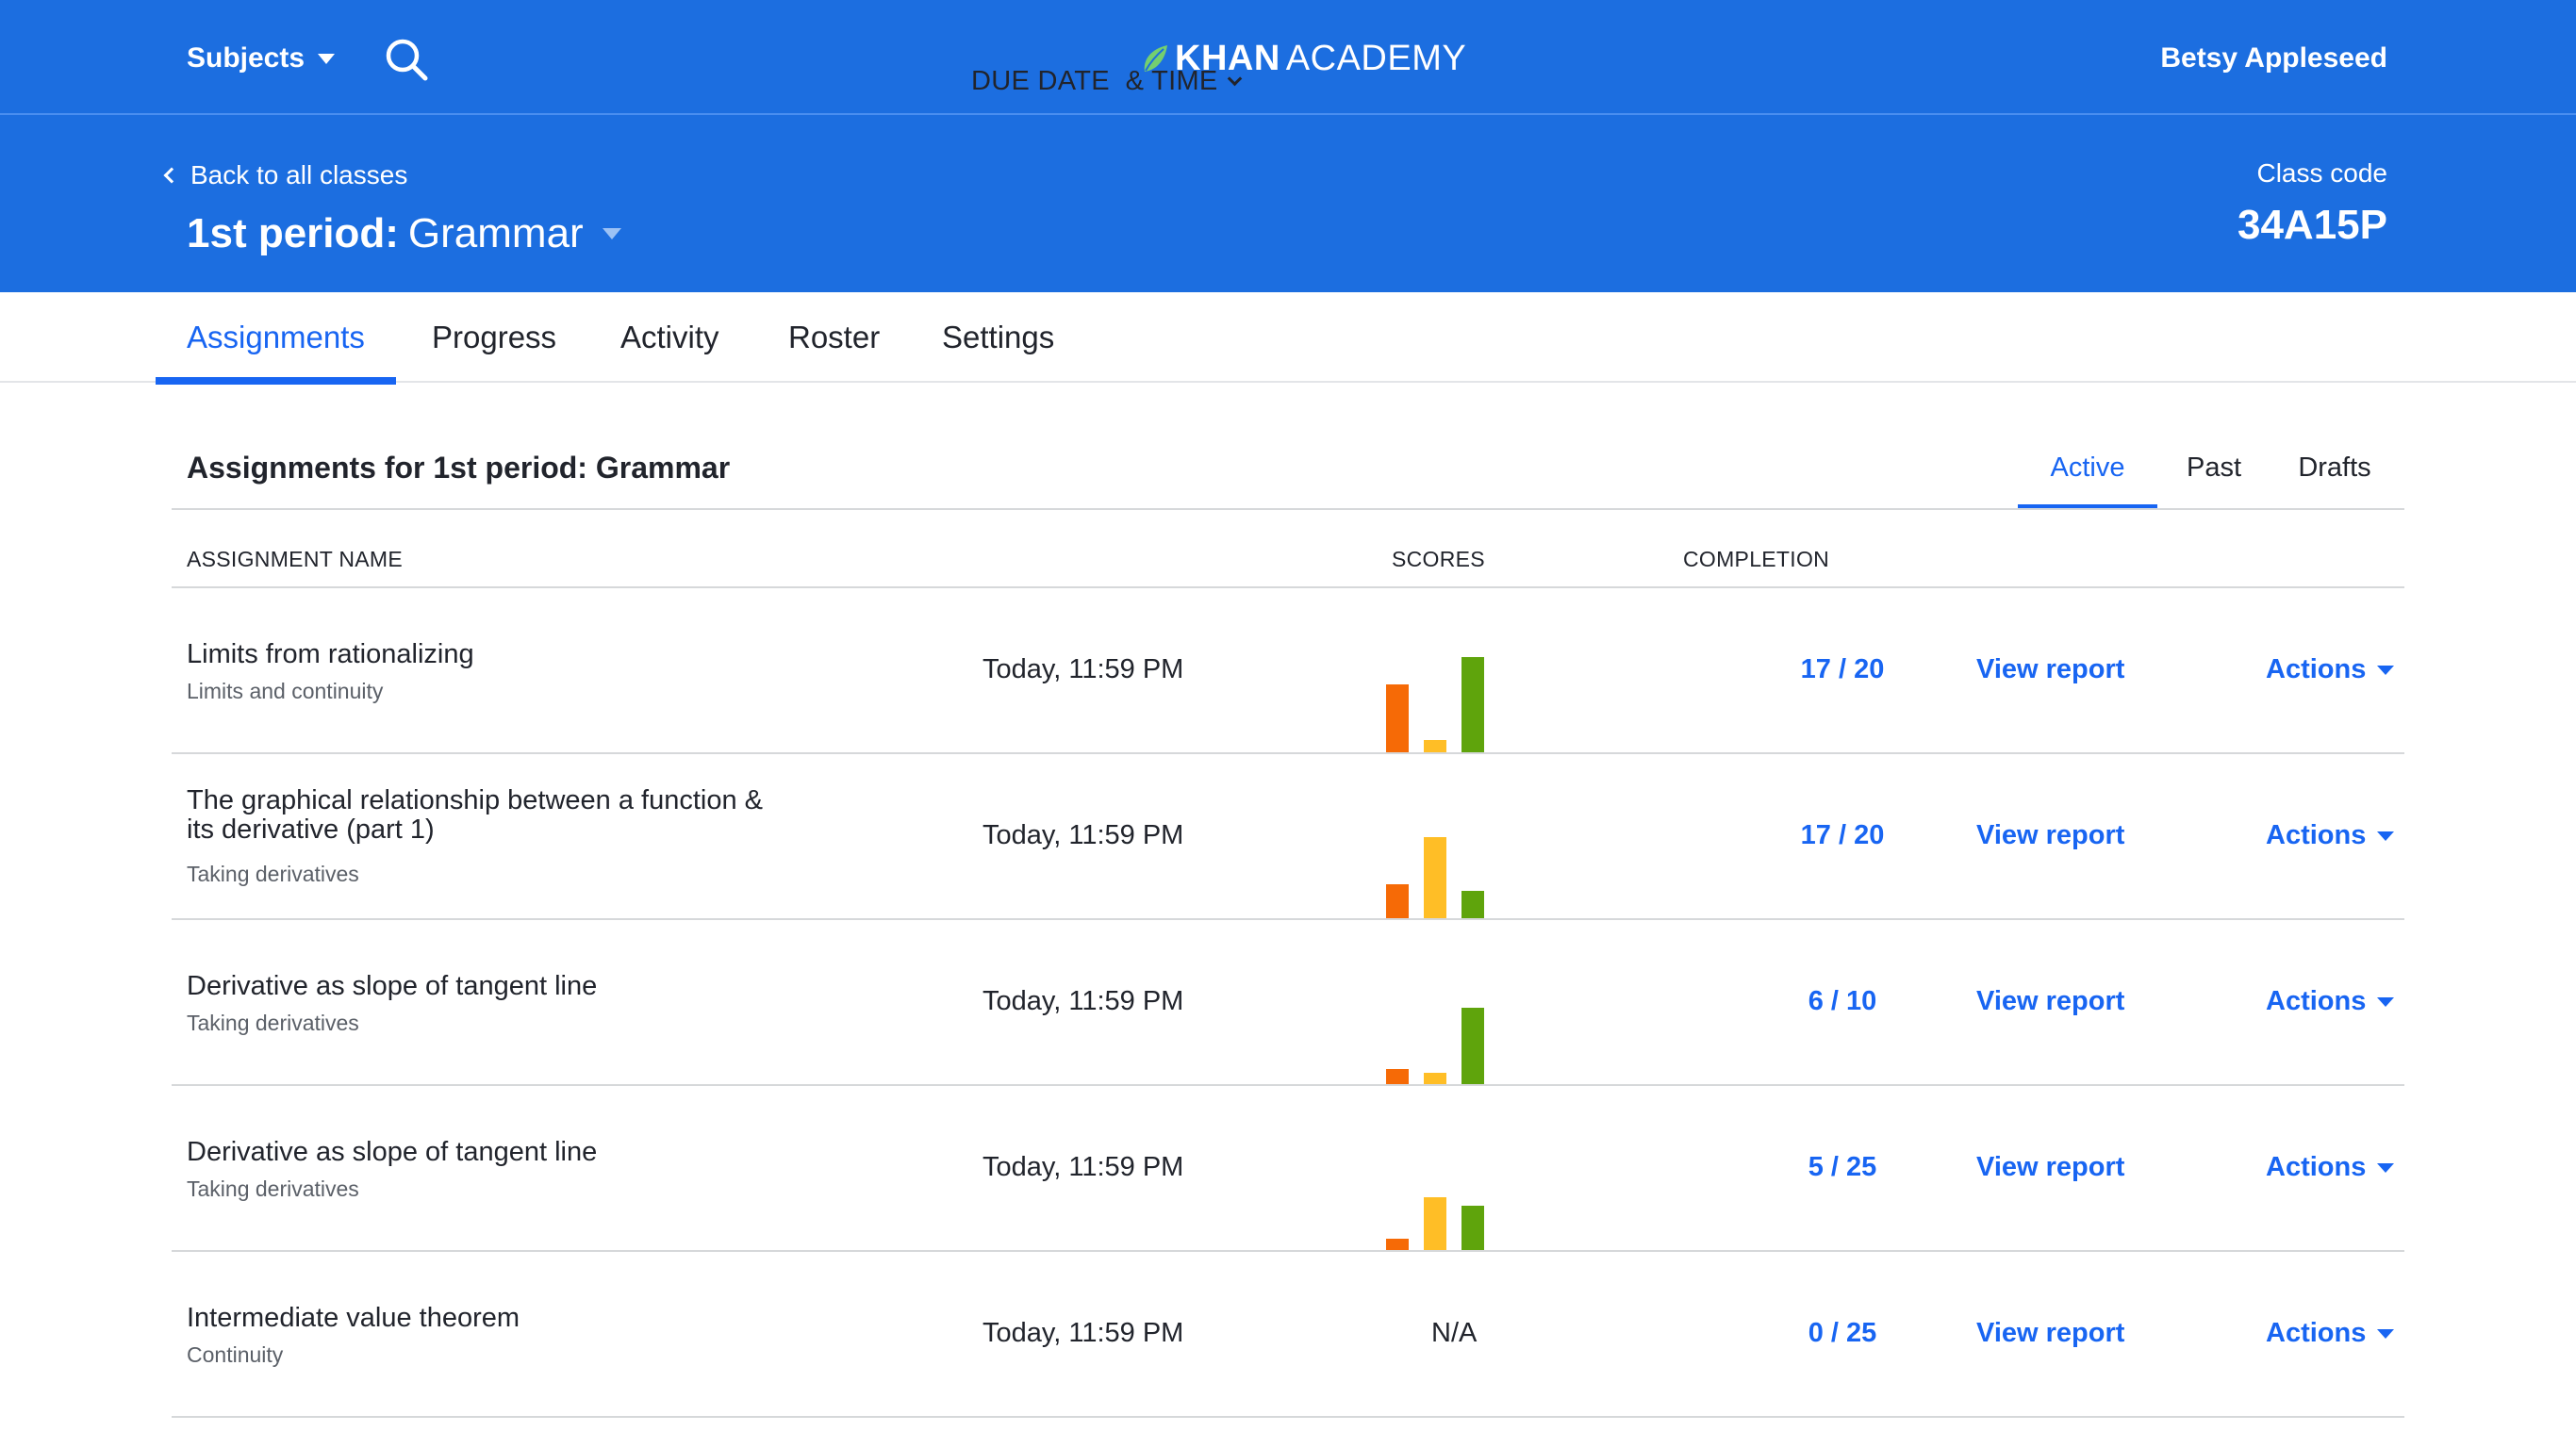 The width and height of the screenshot is (2576, 1448). What do you see at coordinates (488, 1318) in the screenshot?
I see `assignment-name: Intermediate value theorem` at bounding box center [488, 1318].